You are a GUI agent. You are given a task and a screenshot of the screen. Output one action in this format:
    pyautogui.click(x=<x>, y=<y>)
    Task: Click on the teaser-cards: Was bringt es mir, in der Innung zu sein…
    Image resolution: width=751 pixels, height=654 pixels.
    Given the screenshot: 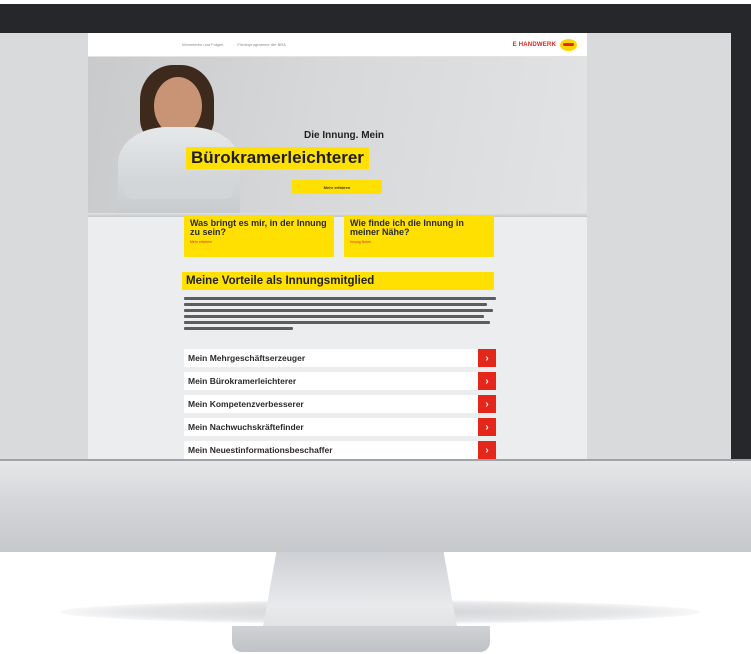 What is the action you would take?
    pyautogui.click(x=339, y=236)
    